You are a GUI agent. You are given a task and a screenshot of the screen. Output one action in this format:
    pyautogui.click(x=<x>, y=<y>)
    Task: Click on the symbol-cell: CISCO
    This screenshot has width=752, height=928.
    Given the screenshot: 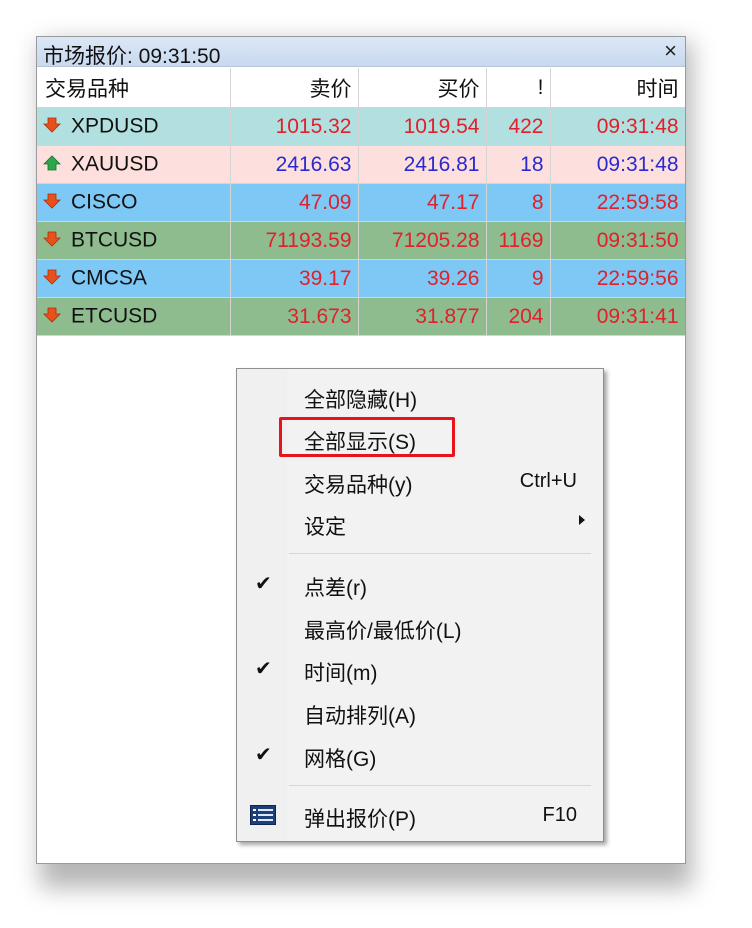 What is the action you would take?
    pyautogui.click(x=134, y=202)
    